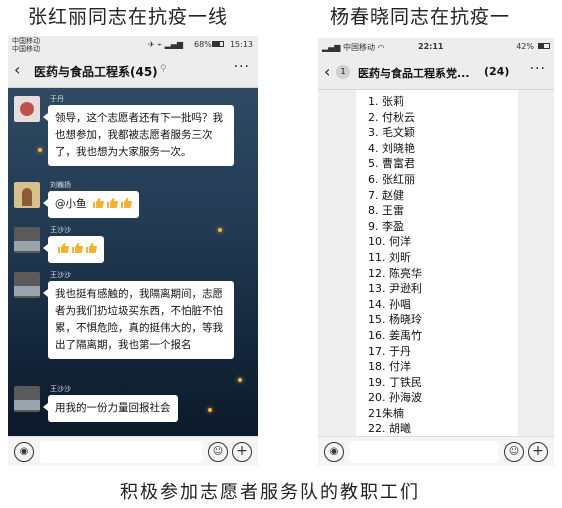 This screenshot has width=562, height=508. I want to click on sender-name: 于丹, so click(57, 99).